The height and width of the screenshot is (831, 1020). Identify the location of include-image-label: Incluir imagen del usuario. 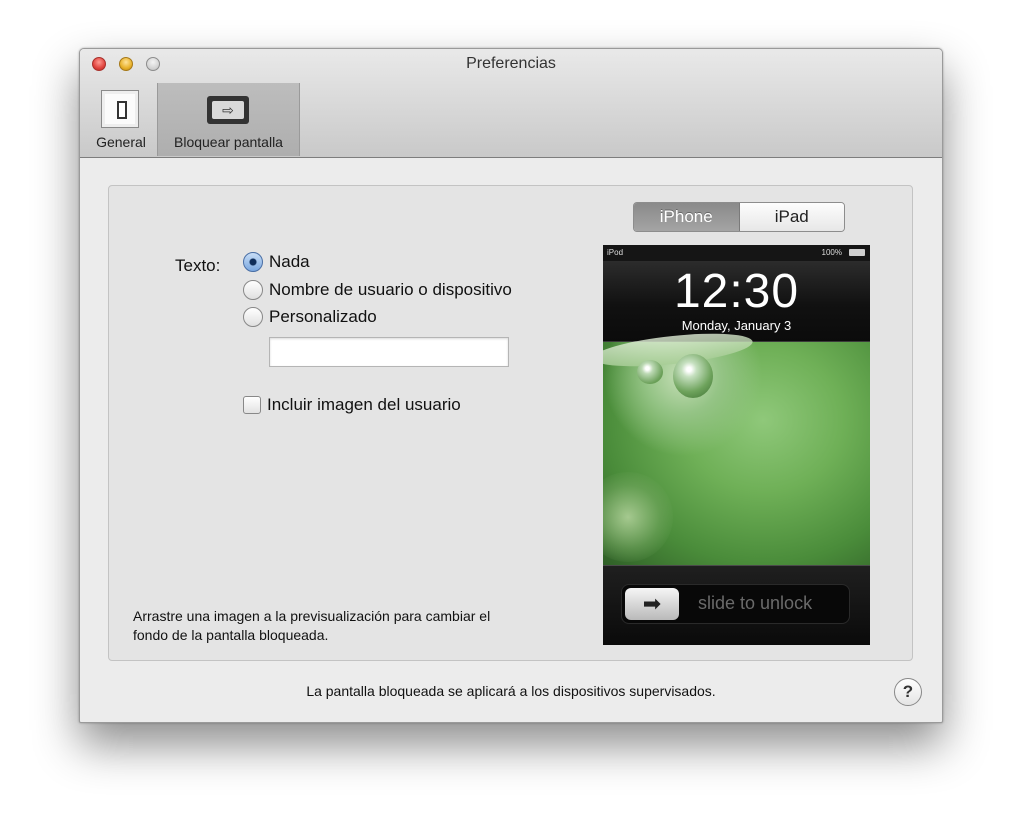
(364, 404).